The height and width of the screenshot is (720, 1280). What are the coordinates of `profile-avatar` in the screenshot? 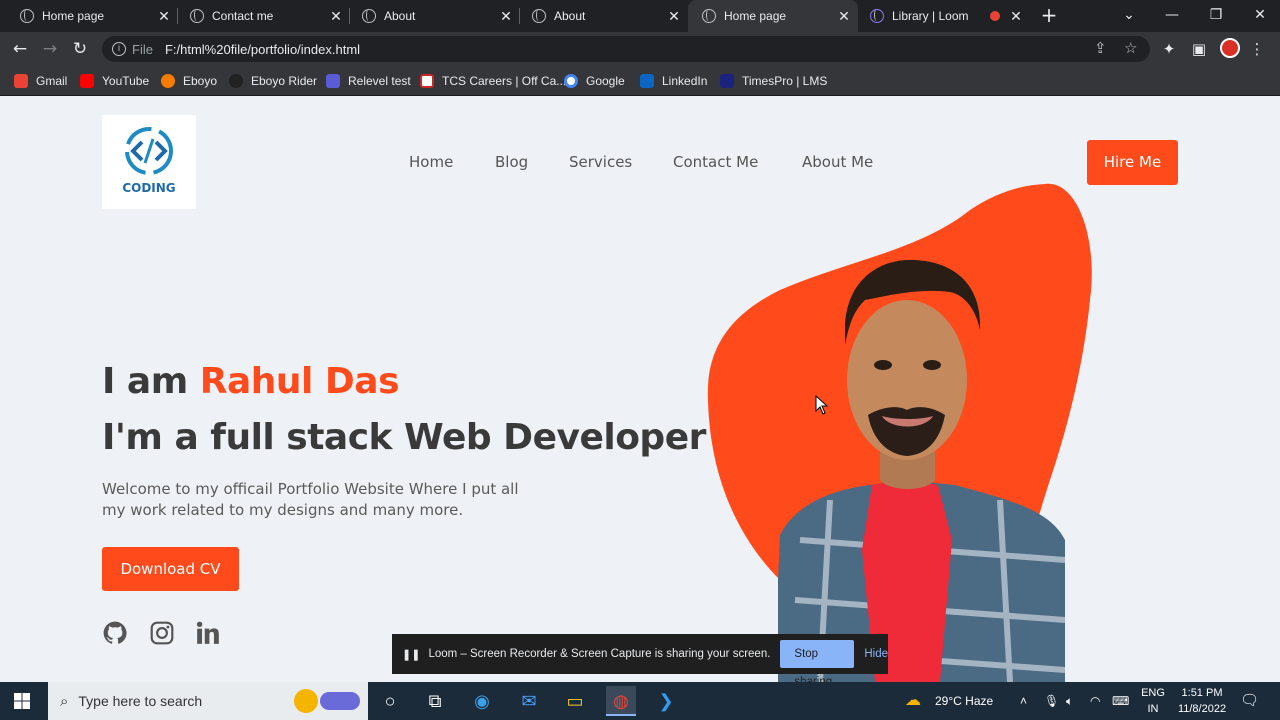 It's located at (1230, 48).